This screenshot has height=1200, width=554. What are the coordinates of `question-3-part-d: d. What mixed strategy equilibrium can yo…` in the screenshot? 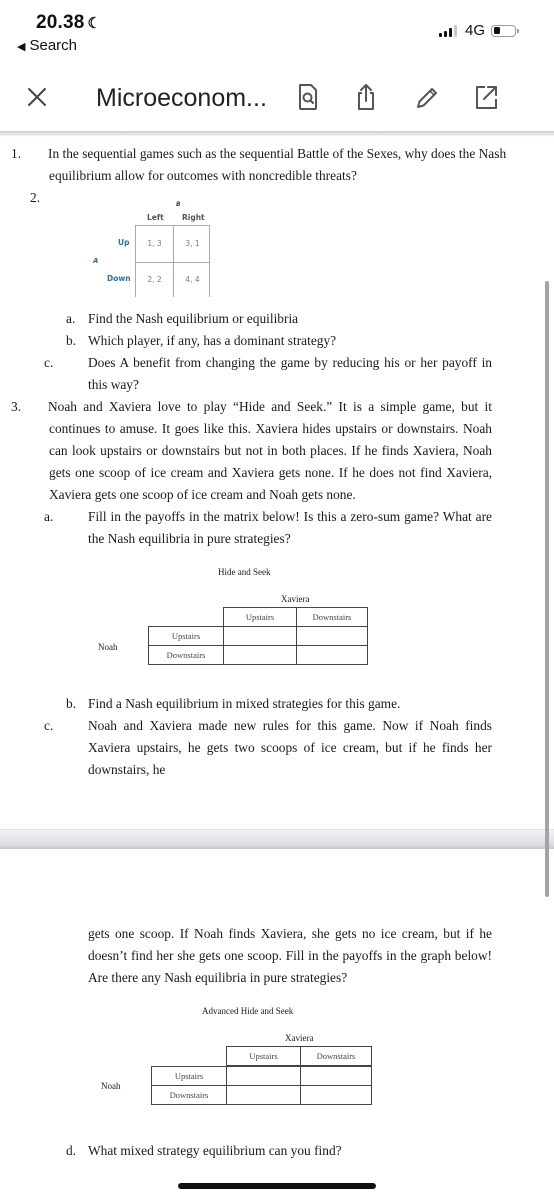 It's located at (204, 1150).